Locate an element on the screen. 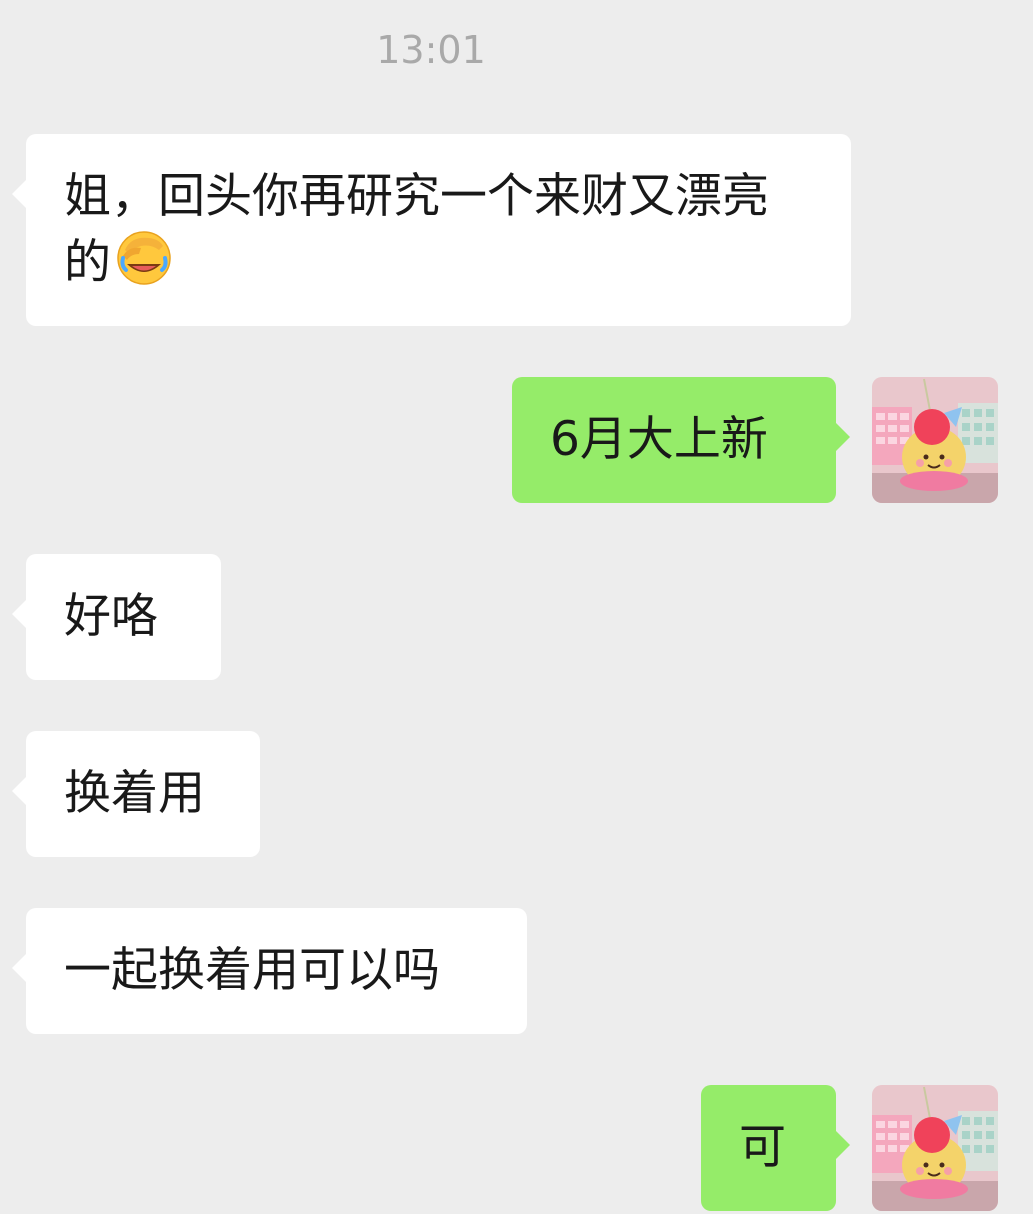 Image resolution: width=1033 pixels, height=1214 pixels. message-timestamp: 13:01 is located at coordinates (431, 50).